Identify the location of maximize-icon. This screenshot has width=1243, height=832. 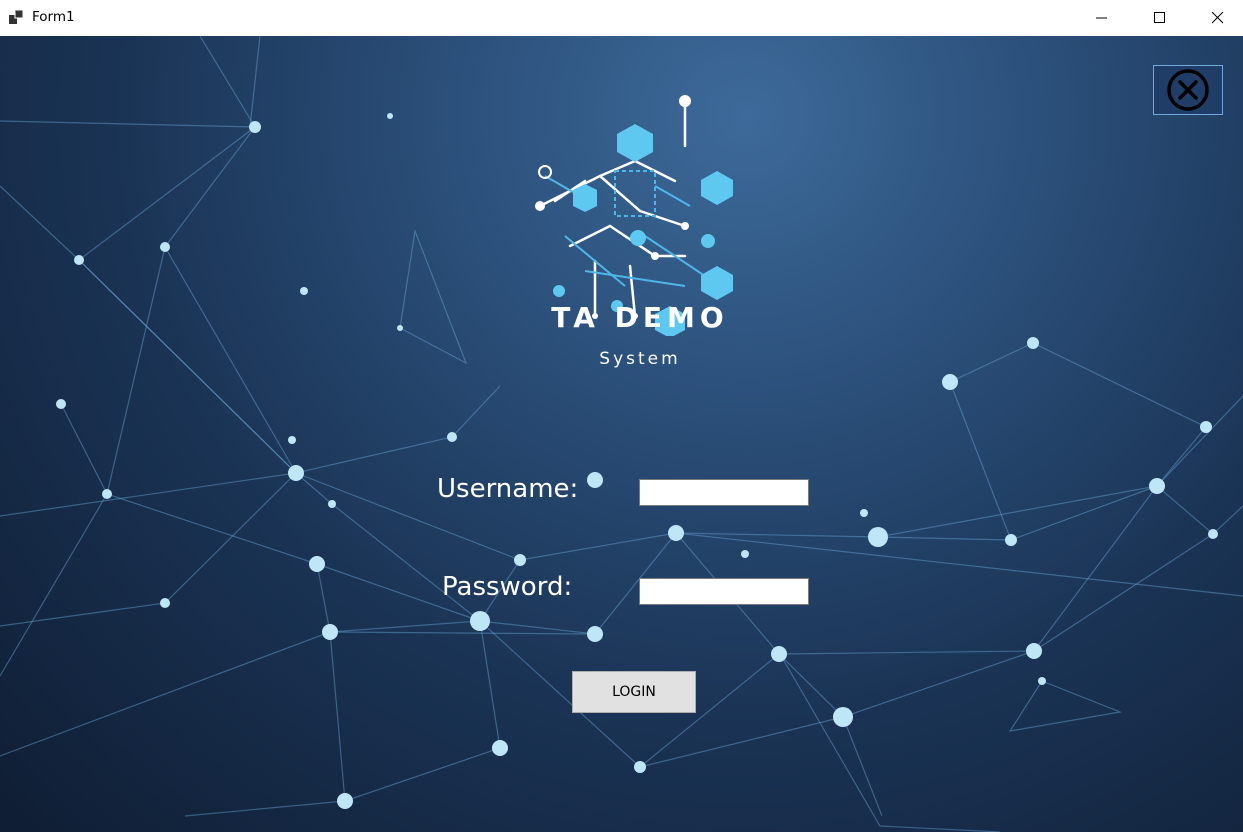
(1159, 17).